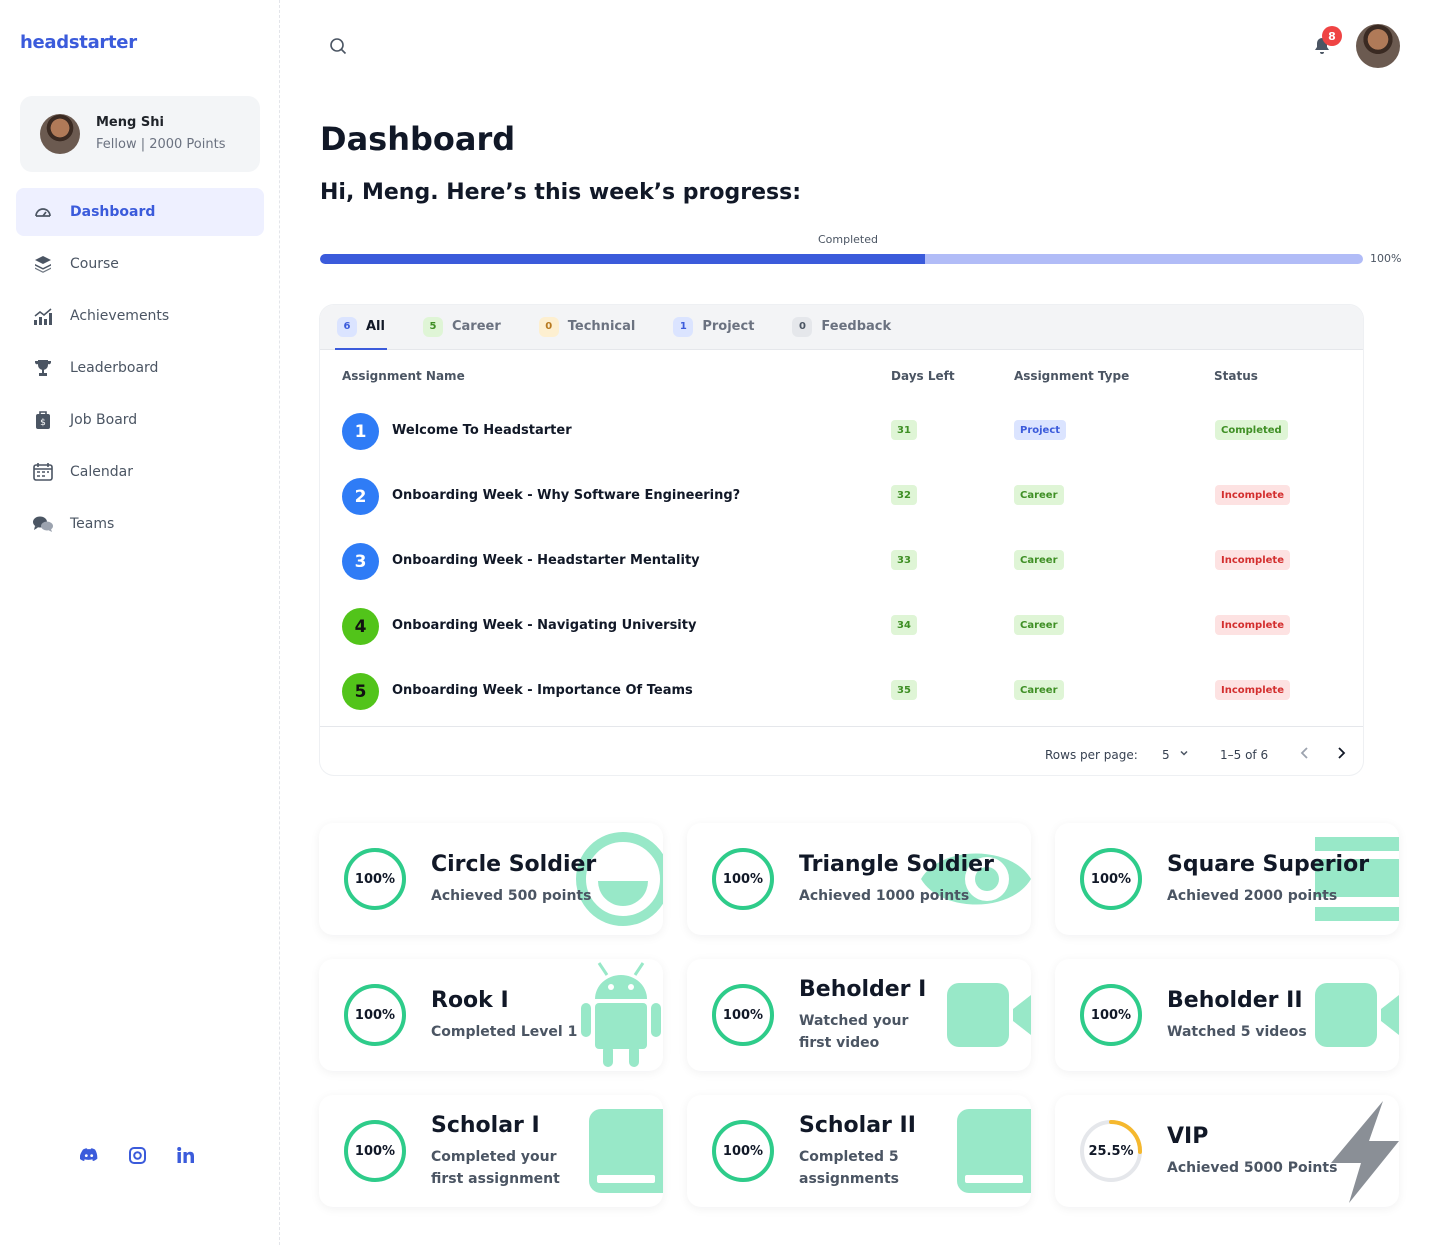  What do you see at coordinates (360, 496) in the screenshot?
I see `row-number: 2` at bounding box center [360, 496].